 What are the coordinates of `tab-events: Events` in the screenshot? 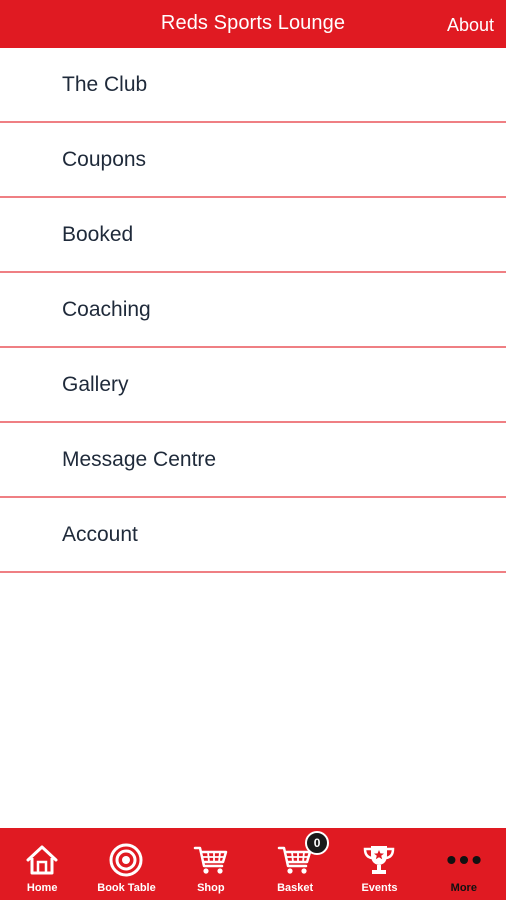 It's located at (379, 864).